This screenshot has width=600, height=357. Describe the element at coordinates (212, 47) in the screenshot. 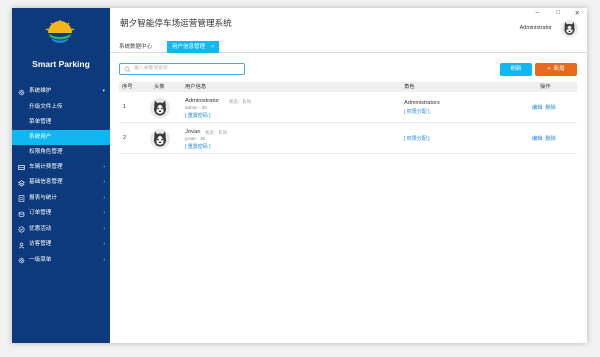

I see `close-icon: ×` at that location.